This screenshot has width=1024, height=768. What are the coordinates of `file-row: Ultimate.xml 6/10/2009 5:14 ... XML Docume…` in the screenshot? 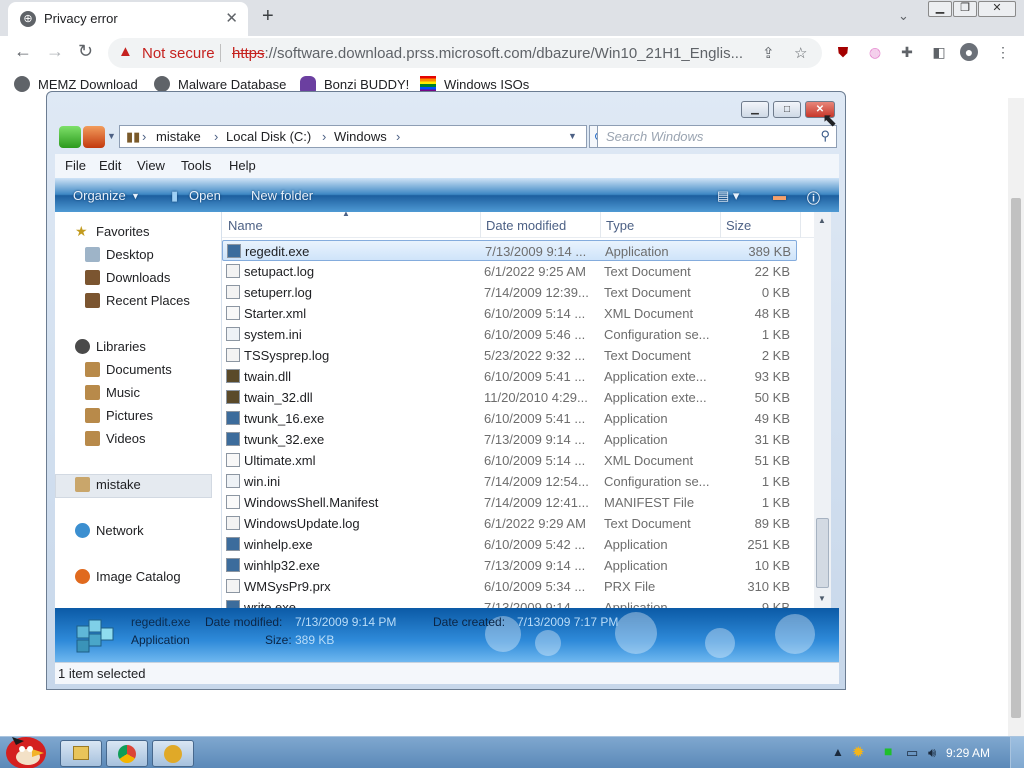 It's located at (509, 460).